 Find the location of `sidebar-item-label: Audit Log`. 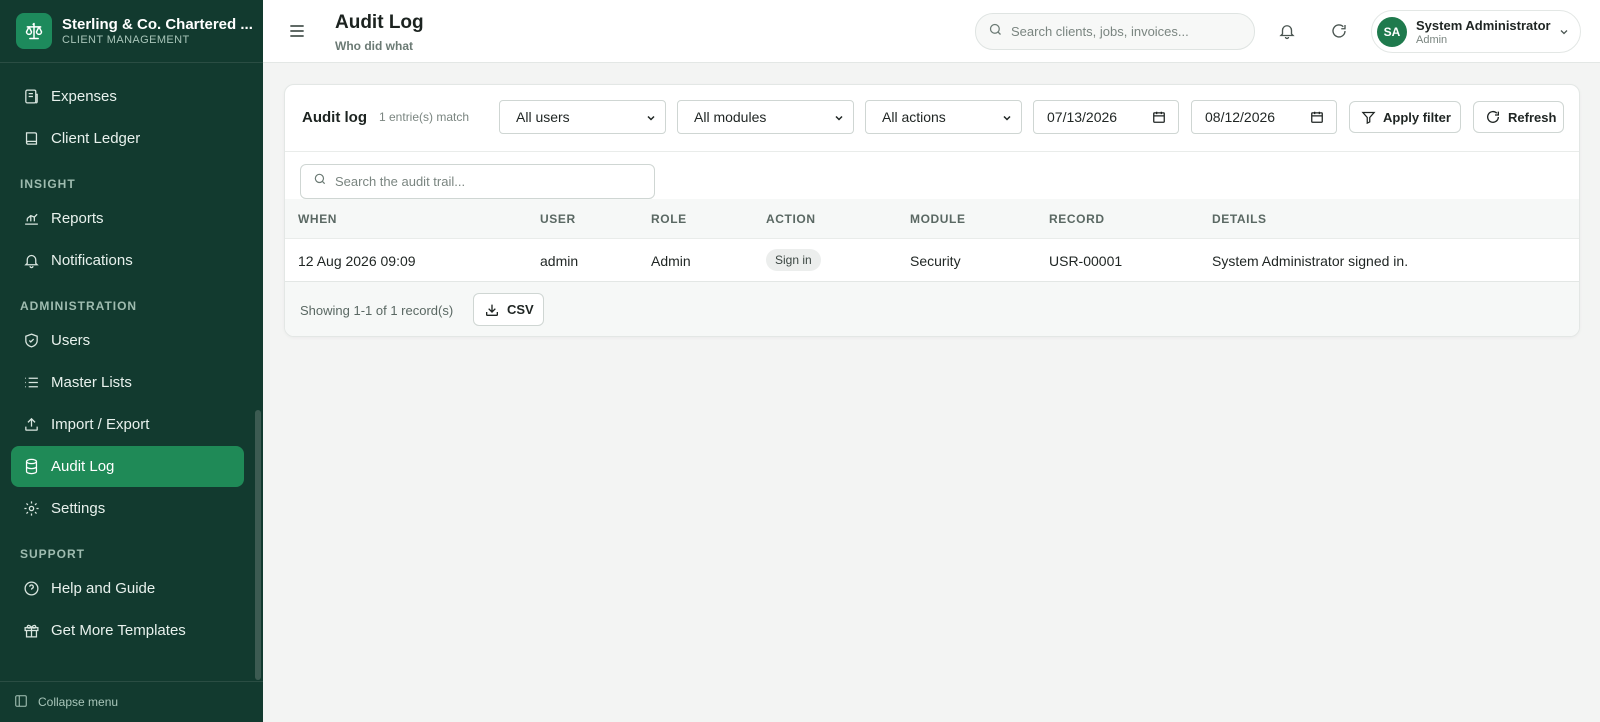

sidebar-item-label: Audit Log is located at coordinates (83, 466).